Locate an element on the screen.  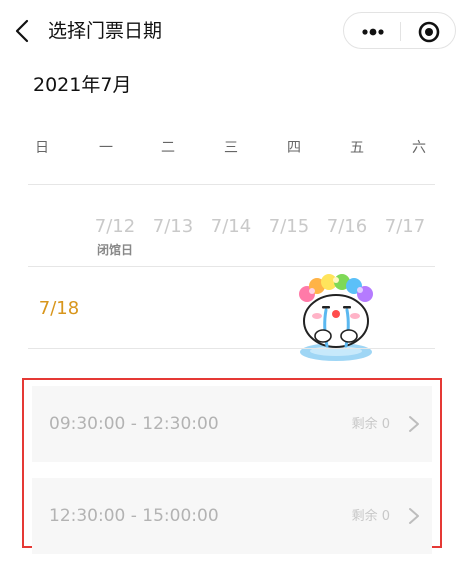
date-text: 7/15 is located at coordinates (289, 226).